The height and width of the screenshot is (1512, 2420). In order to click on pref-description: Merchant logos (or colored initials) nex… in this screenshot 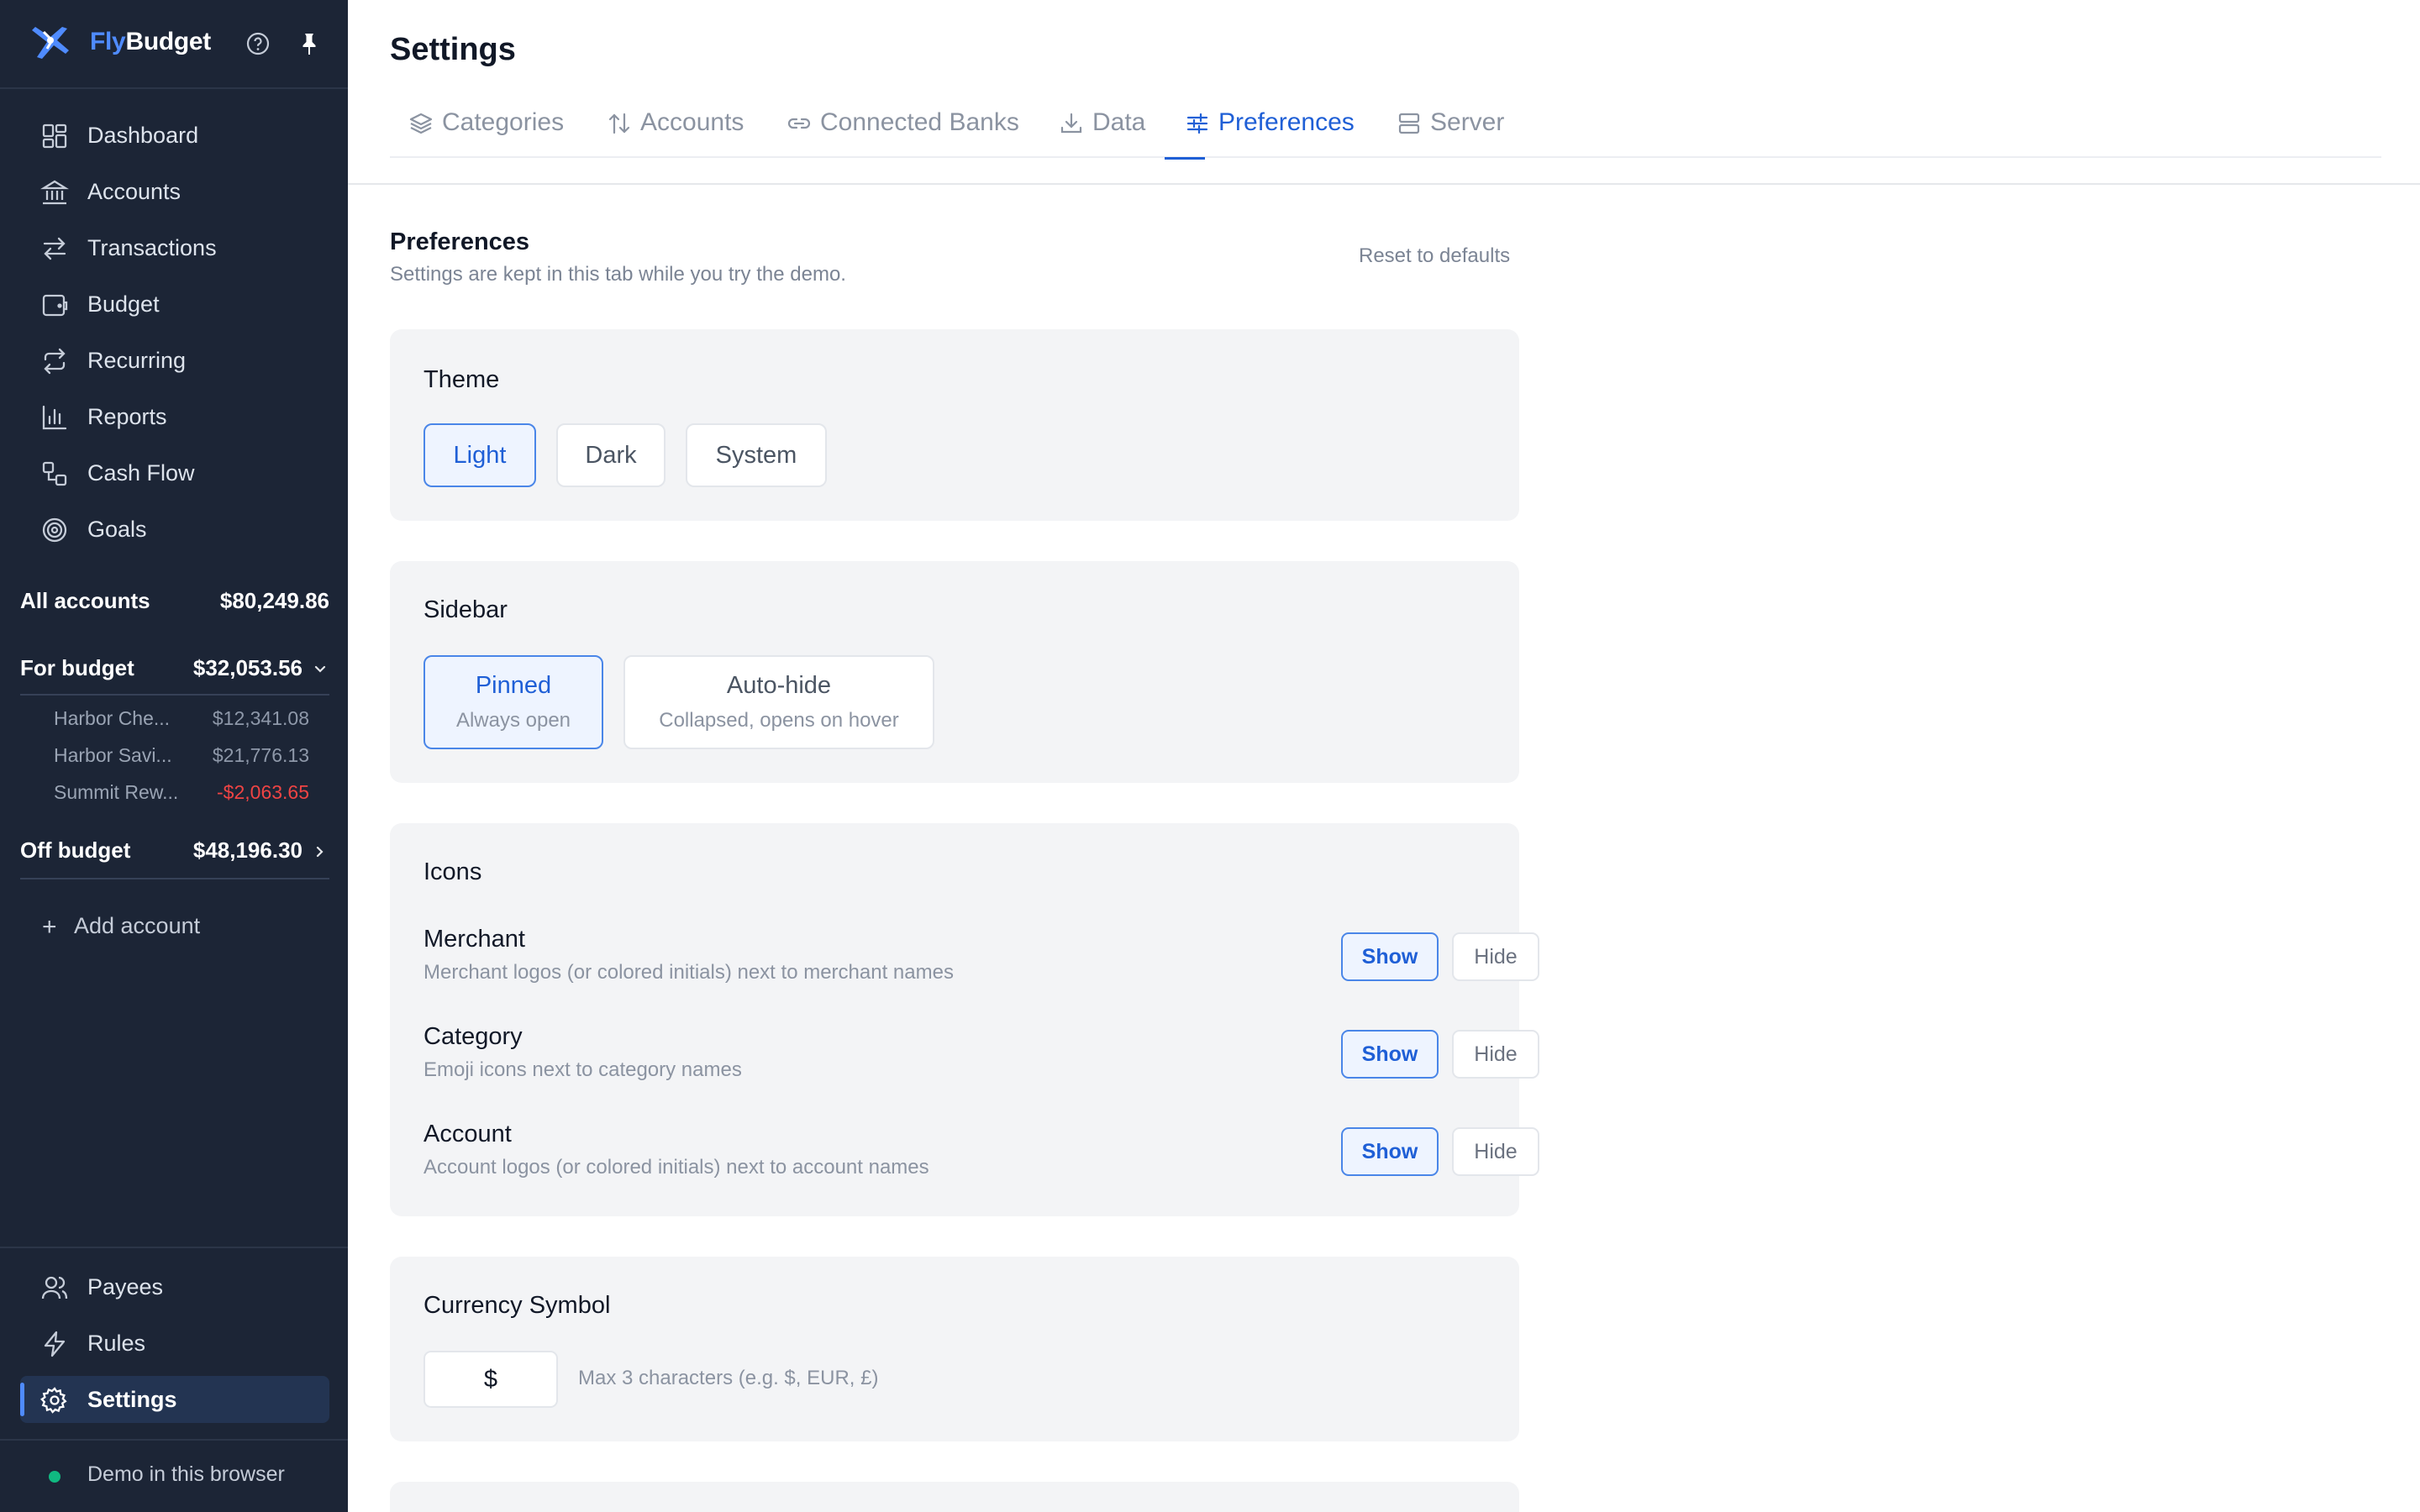, I will do `click(689, 972)`.